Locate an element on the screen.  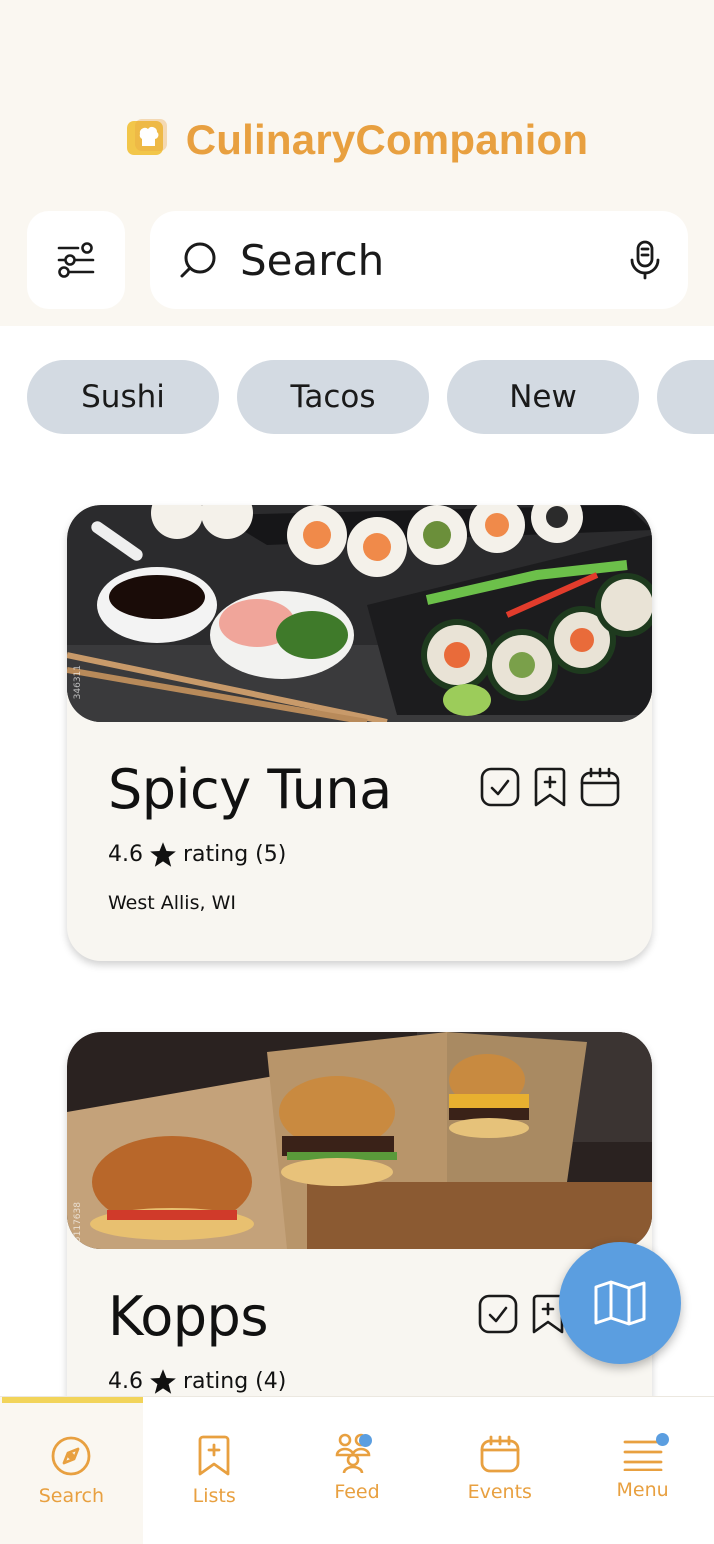
nav-label: Events is located at coordinates (499, 1492).